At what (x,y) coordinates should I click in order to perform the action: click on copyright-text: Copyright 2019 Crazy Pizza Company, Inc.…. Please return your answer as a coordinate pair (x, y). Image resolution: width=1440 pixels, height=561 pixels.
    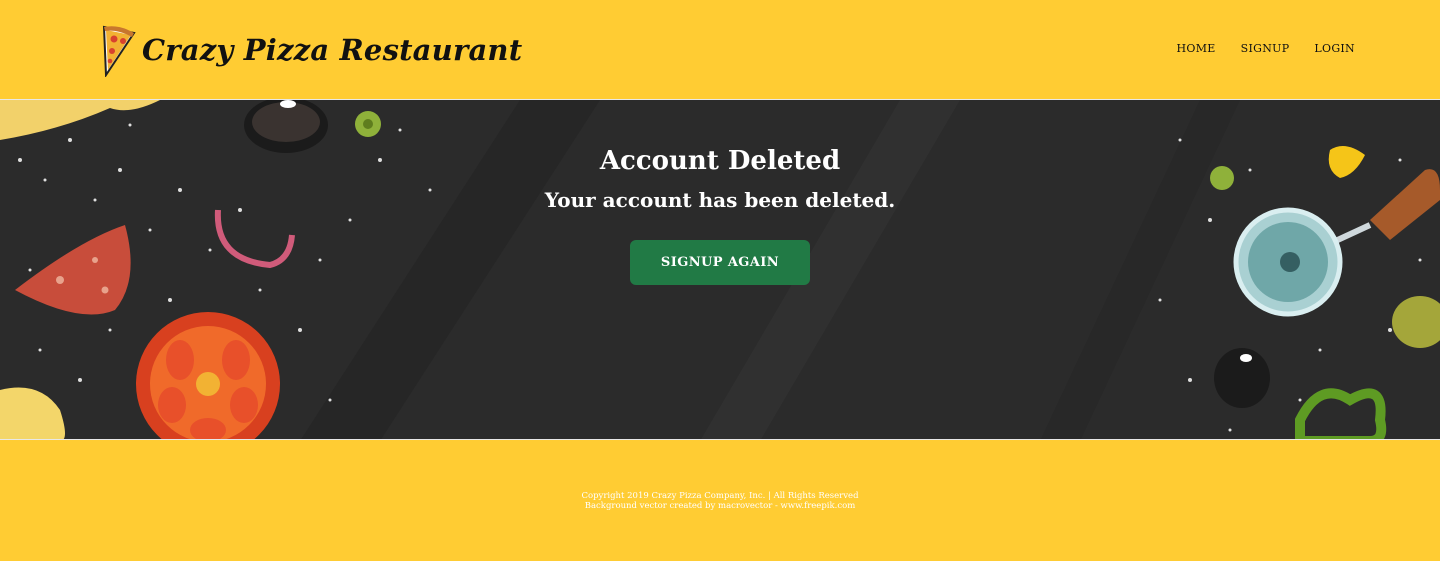
    Looking at the image, I should click on (720, 496).